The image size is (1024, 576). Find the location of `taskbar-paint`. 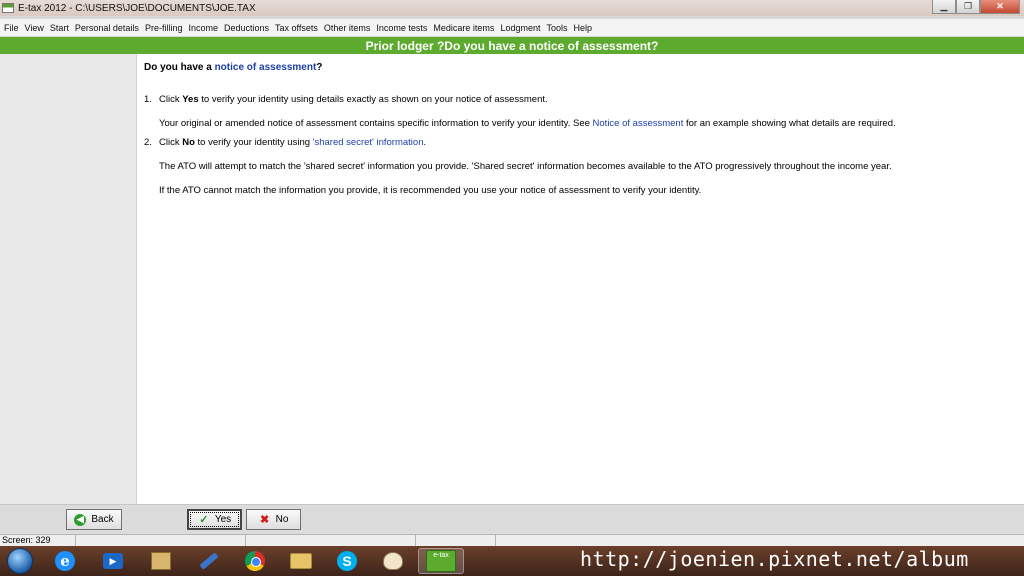

taskbar-paint is located at coordinates (393, 561).